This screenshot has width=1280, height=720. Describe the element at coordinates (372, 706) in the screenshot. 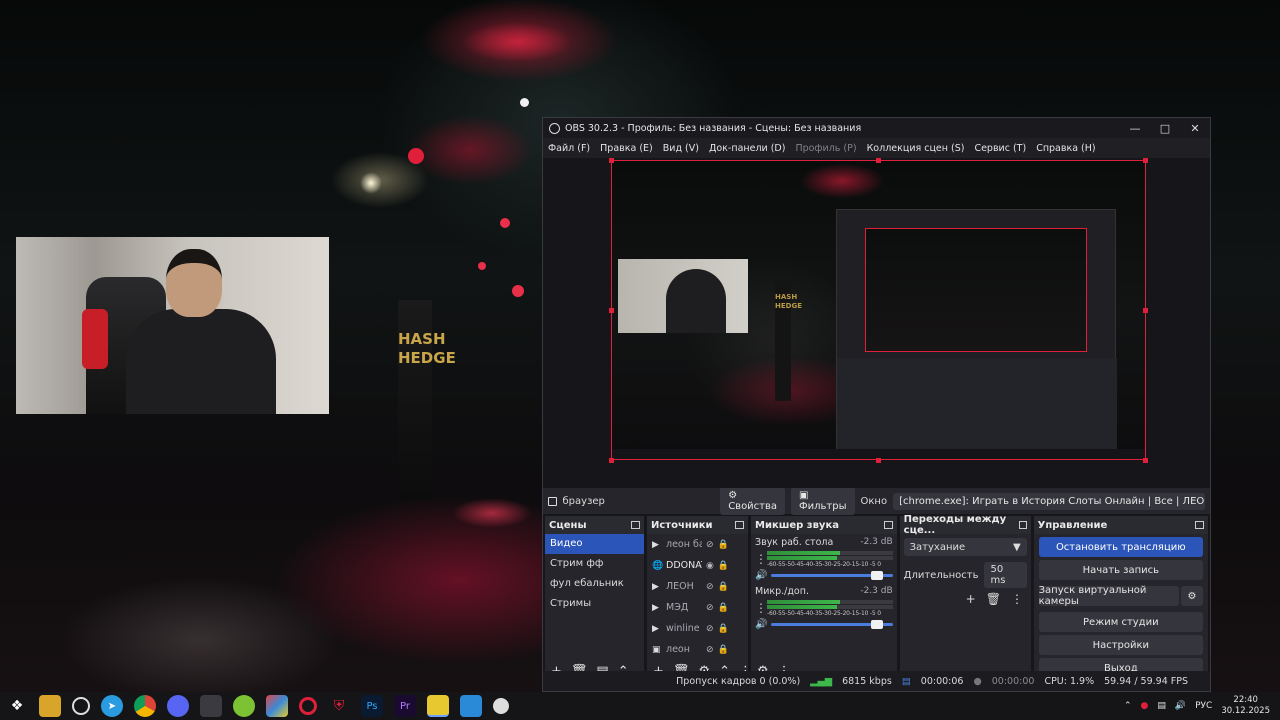

I see `photoshop-icon: Ps` at that location.